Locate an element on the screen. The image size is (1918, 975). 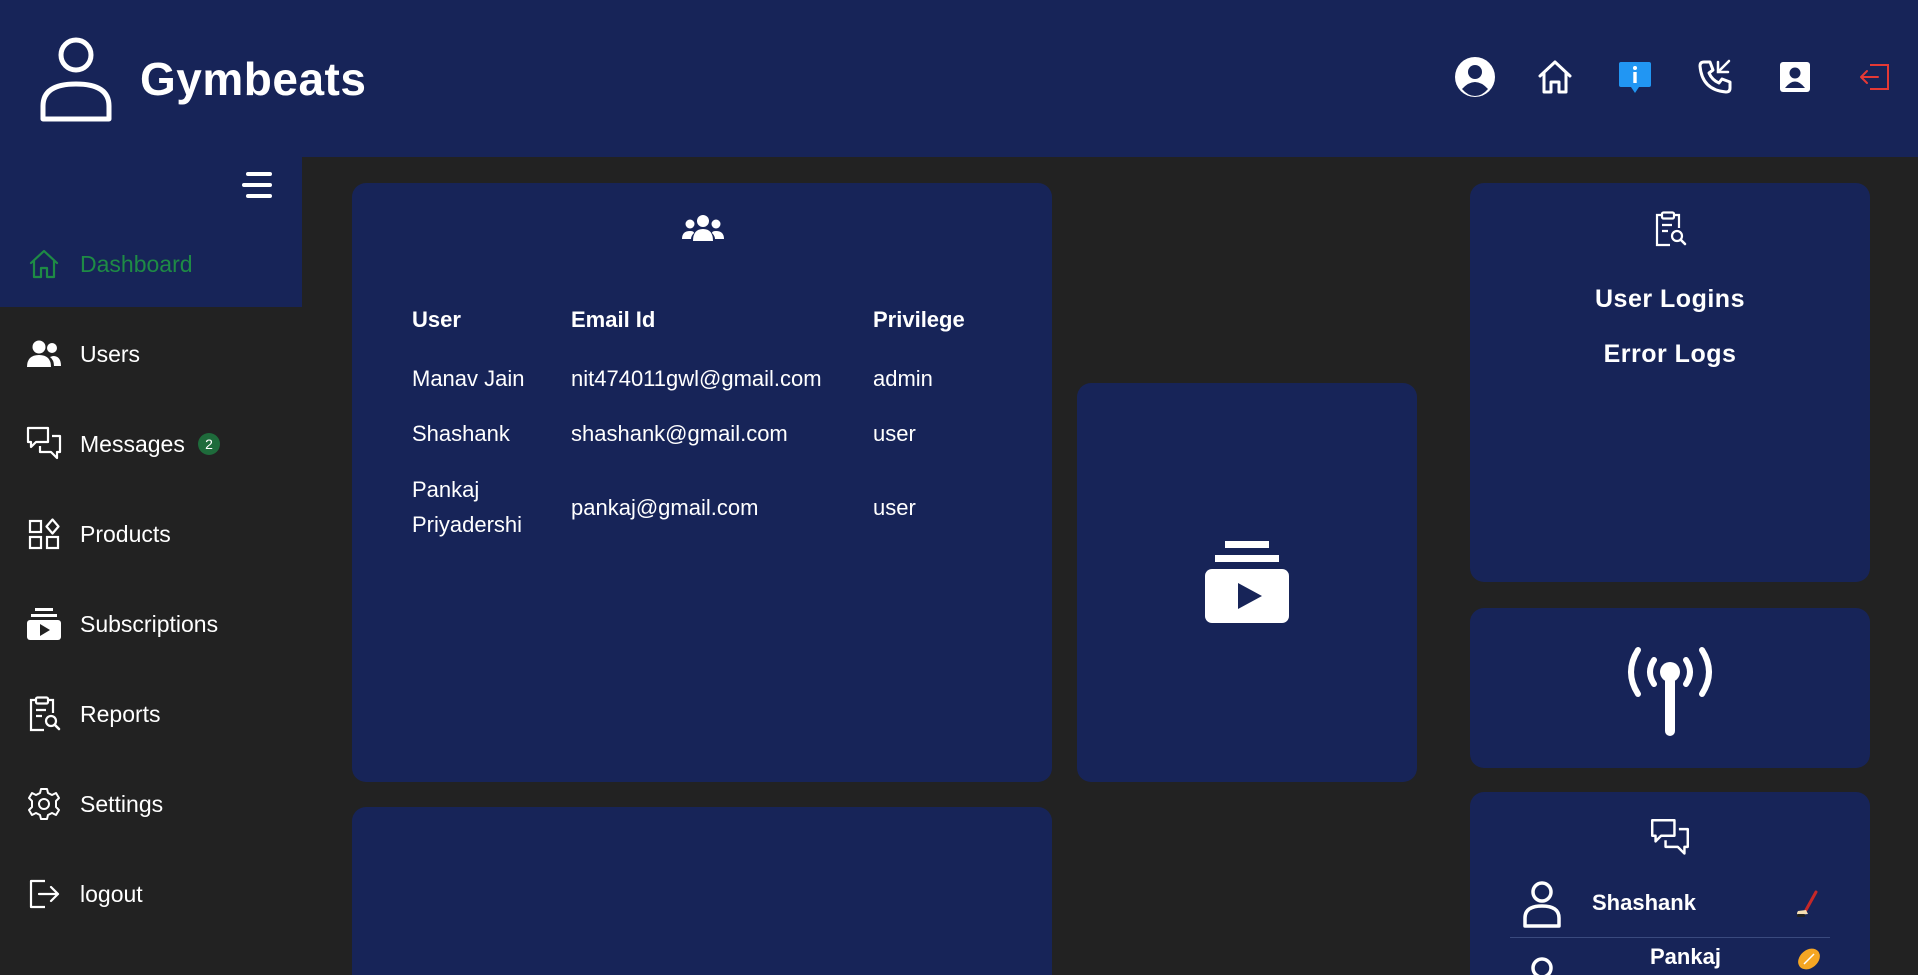
user-name-line: Priyadershi is located at coordinates (467, 524).